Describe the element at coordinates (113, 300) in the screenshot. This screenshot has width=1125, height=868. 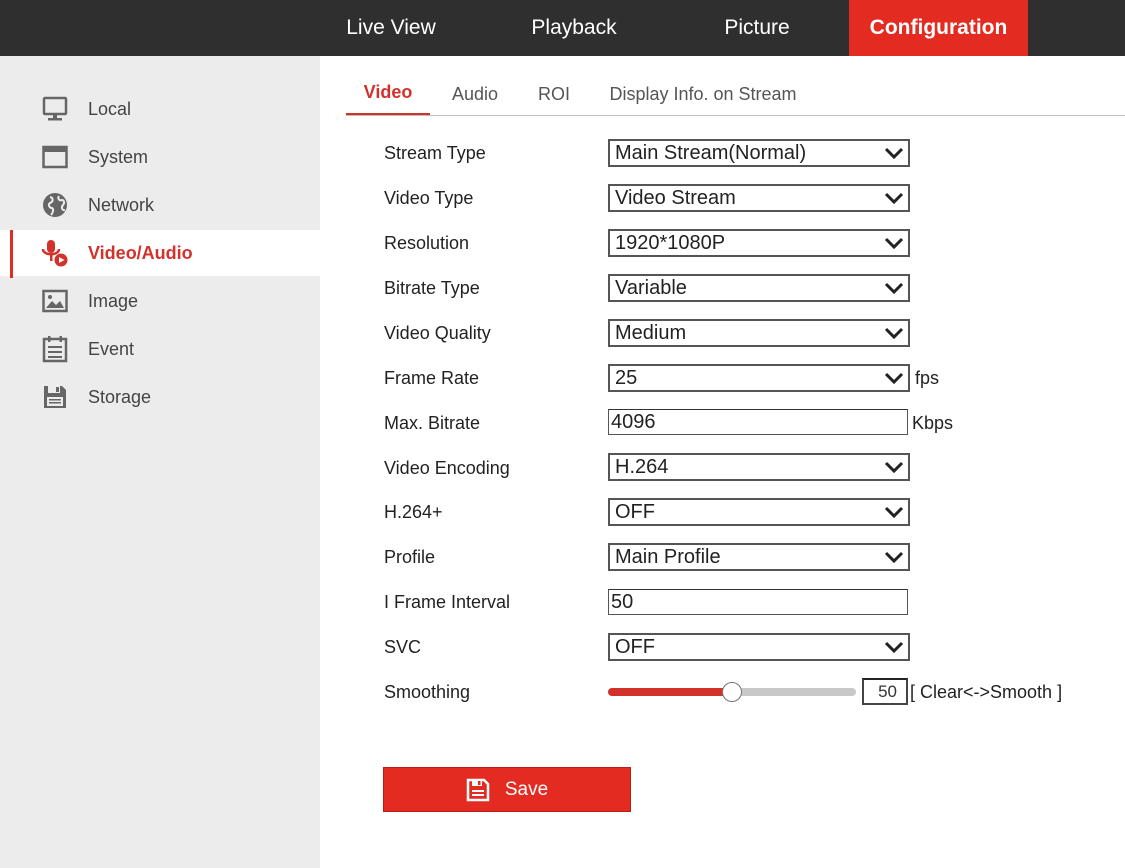
I see `sidebar-item-label: Image` at that location.